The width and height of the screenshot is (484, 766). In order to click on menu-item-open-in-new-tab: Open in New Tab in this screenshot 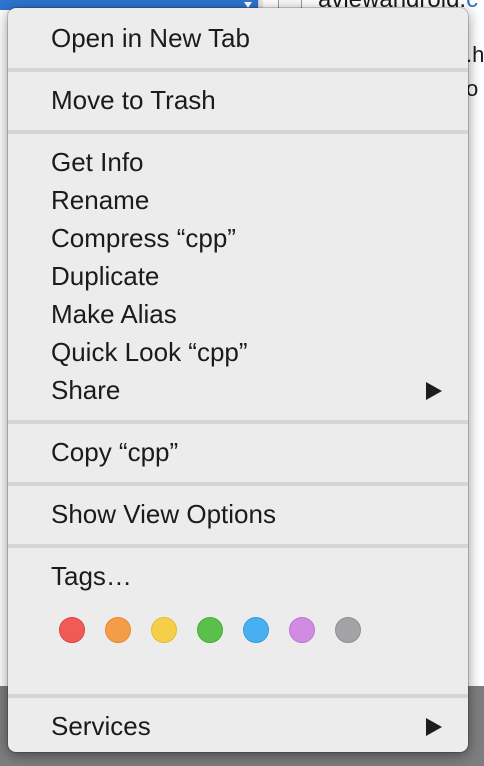, I will do `click(238, 38)`.